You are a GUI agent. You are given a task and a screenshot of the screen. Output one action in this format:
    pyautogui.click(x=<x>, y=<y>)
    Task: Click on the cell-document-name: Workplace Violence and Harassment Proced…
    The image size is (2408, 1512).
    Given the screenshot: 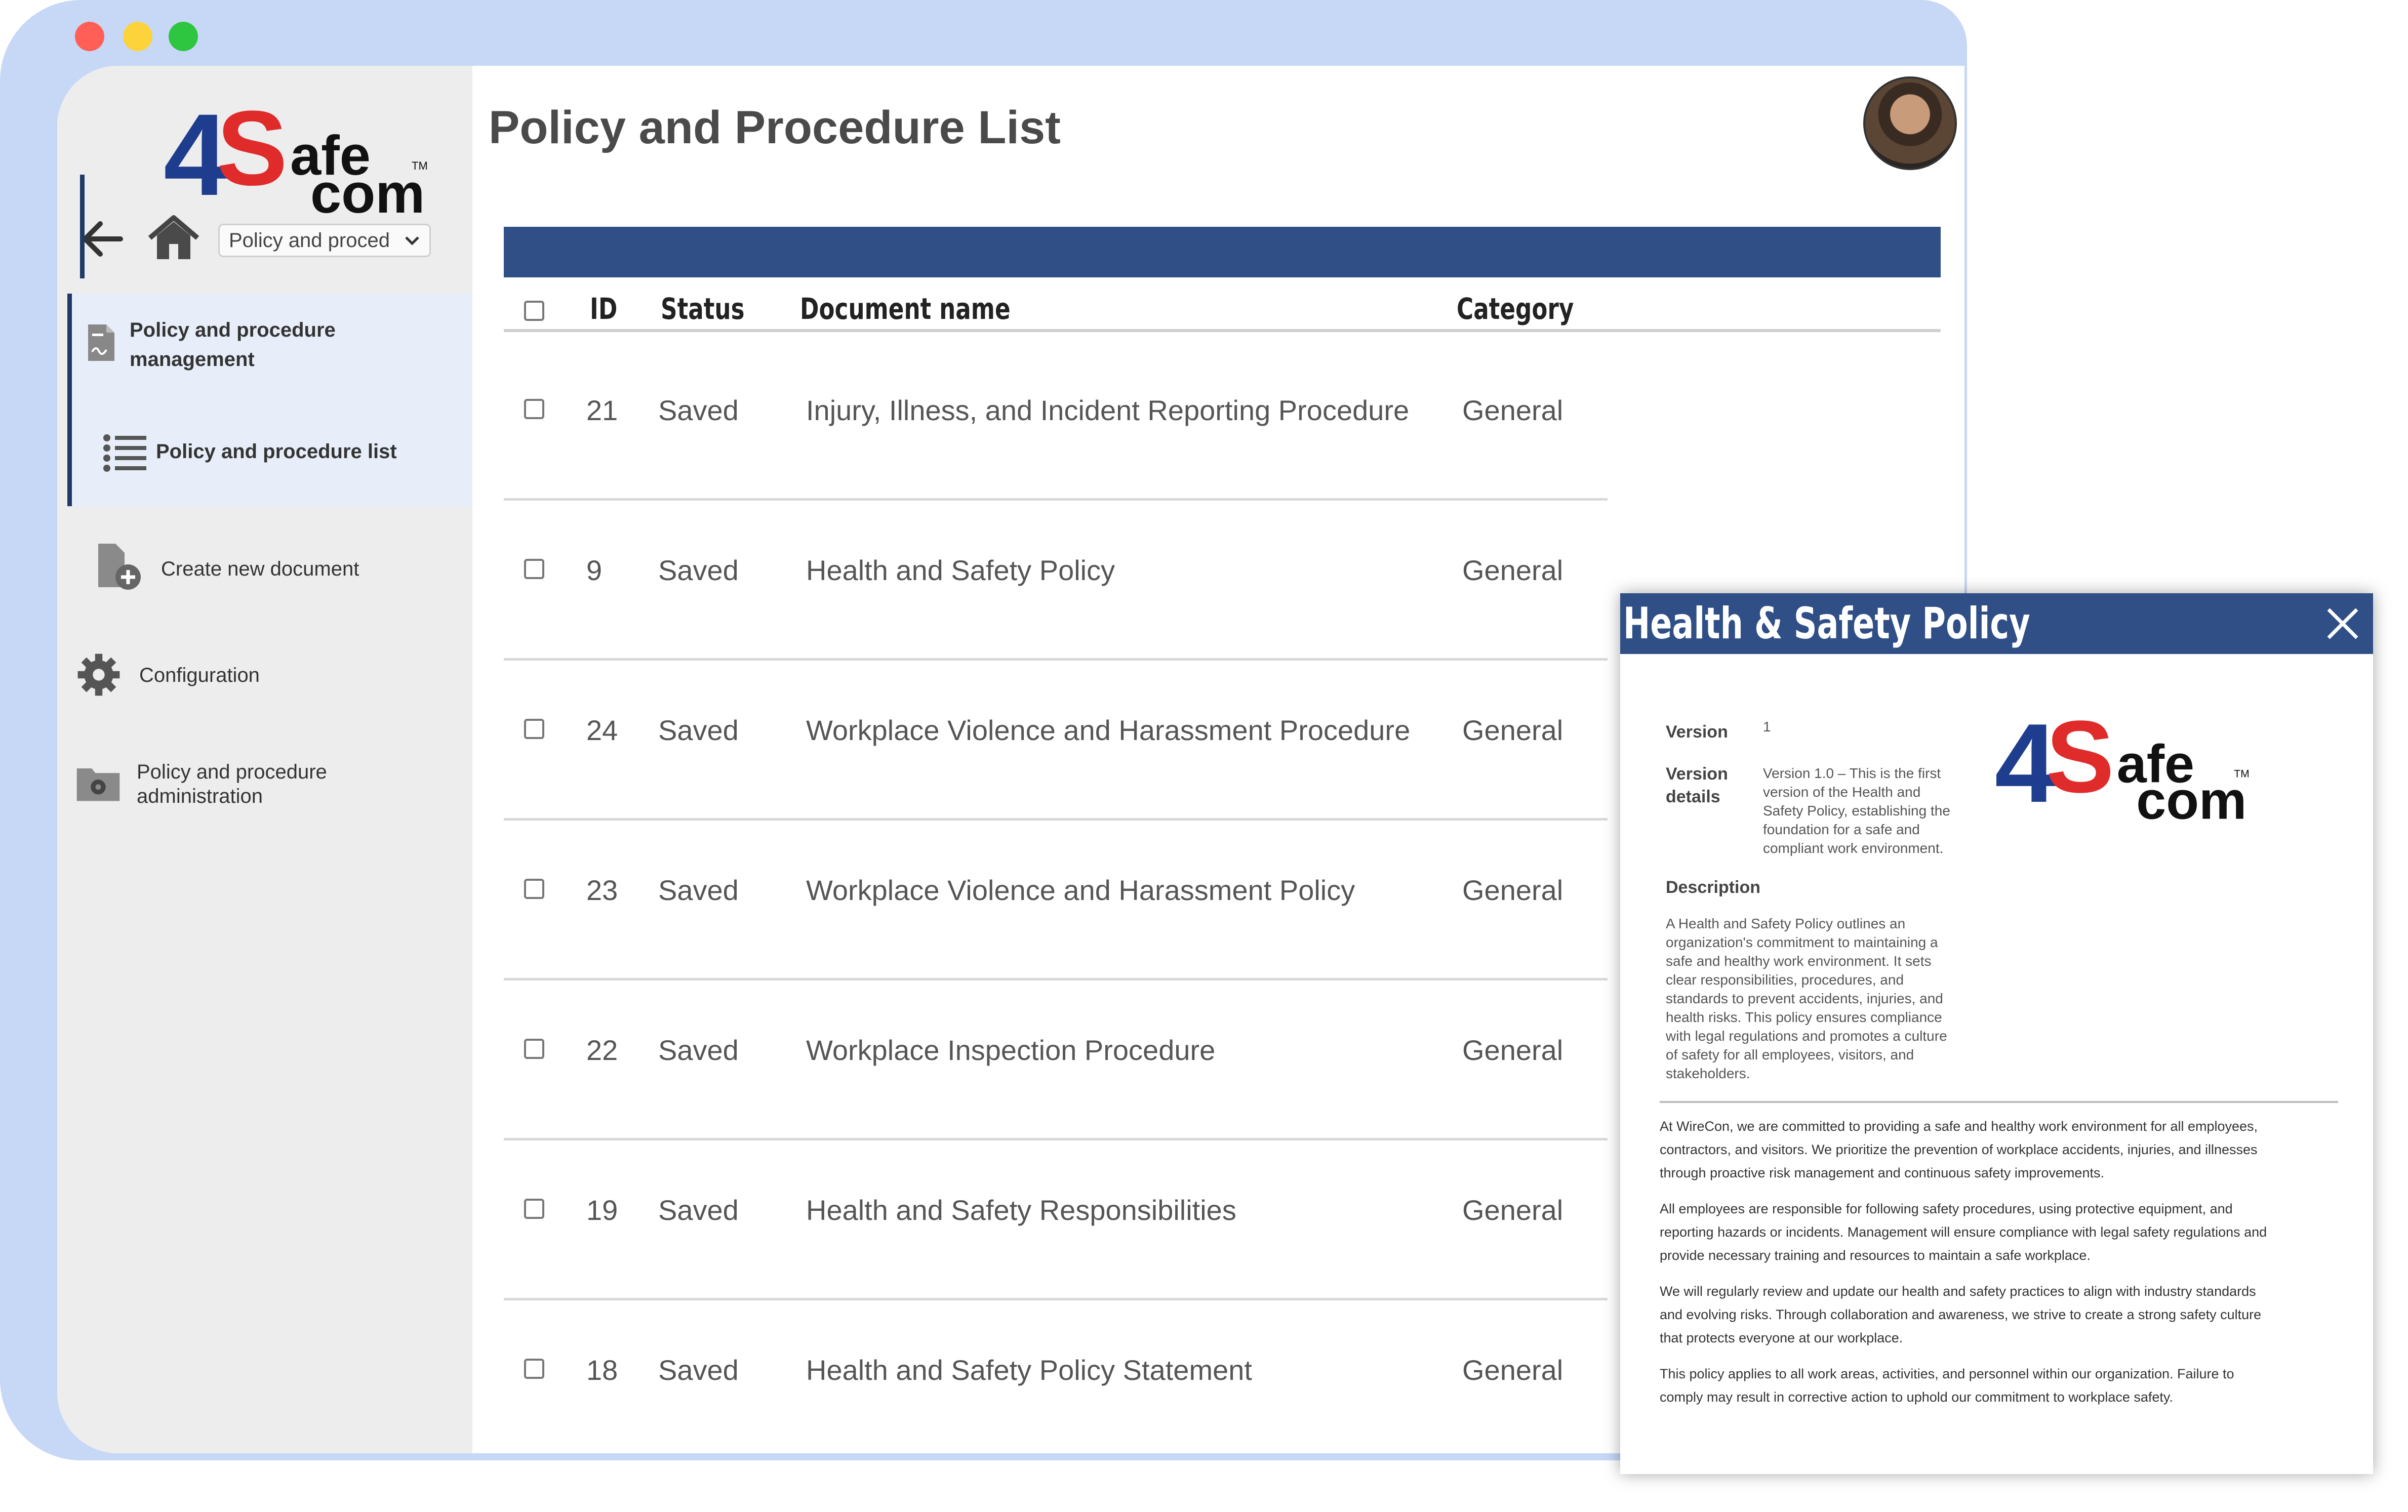 What is the action you would take?
    pyautogui.click(x=1108, y=730)
    